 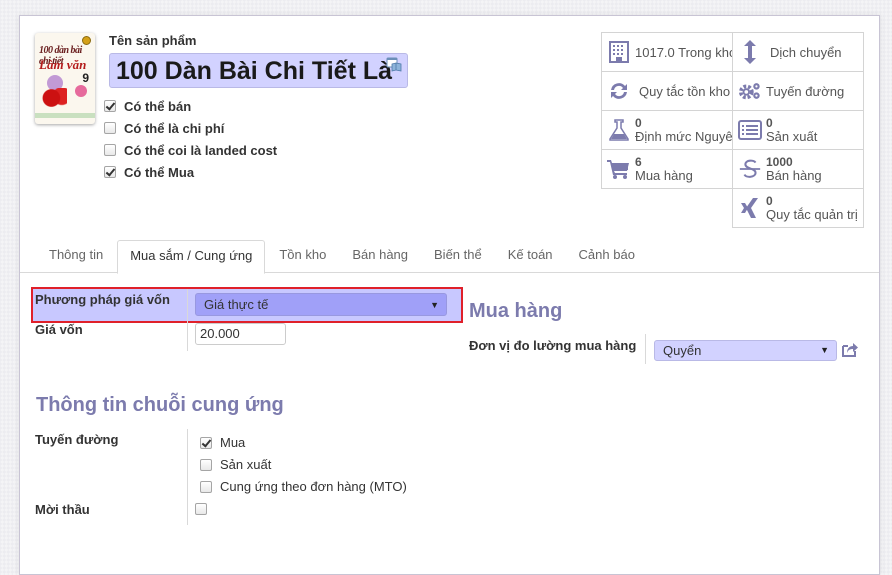 I want to click on purchases-button: 6 Mua hàng, so click(x=667, y=169).